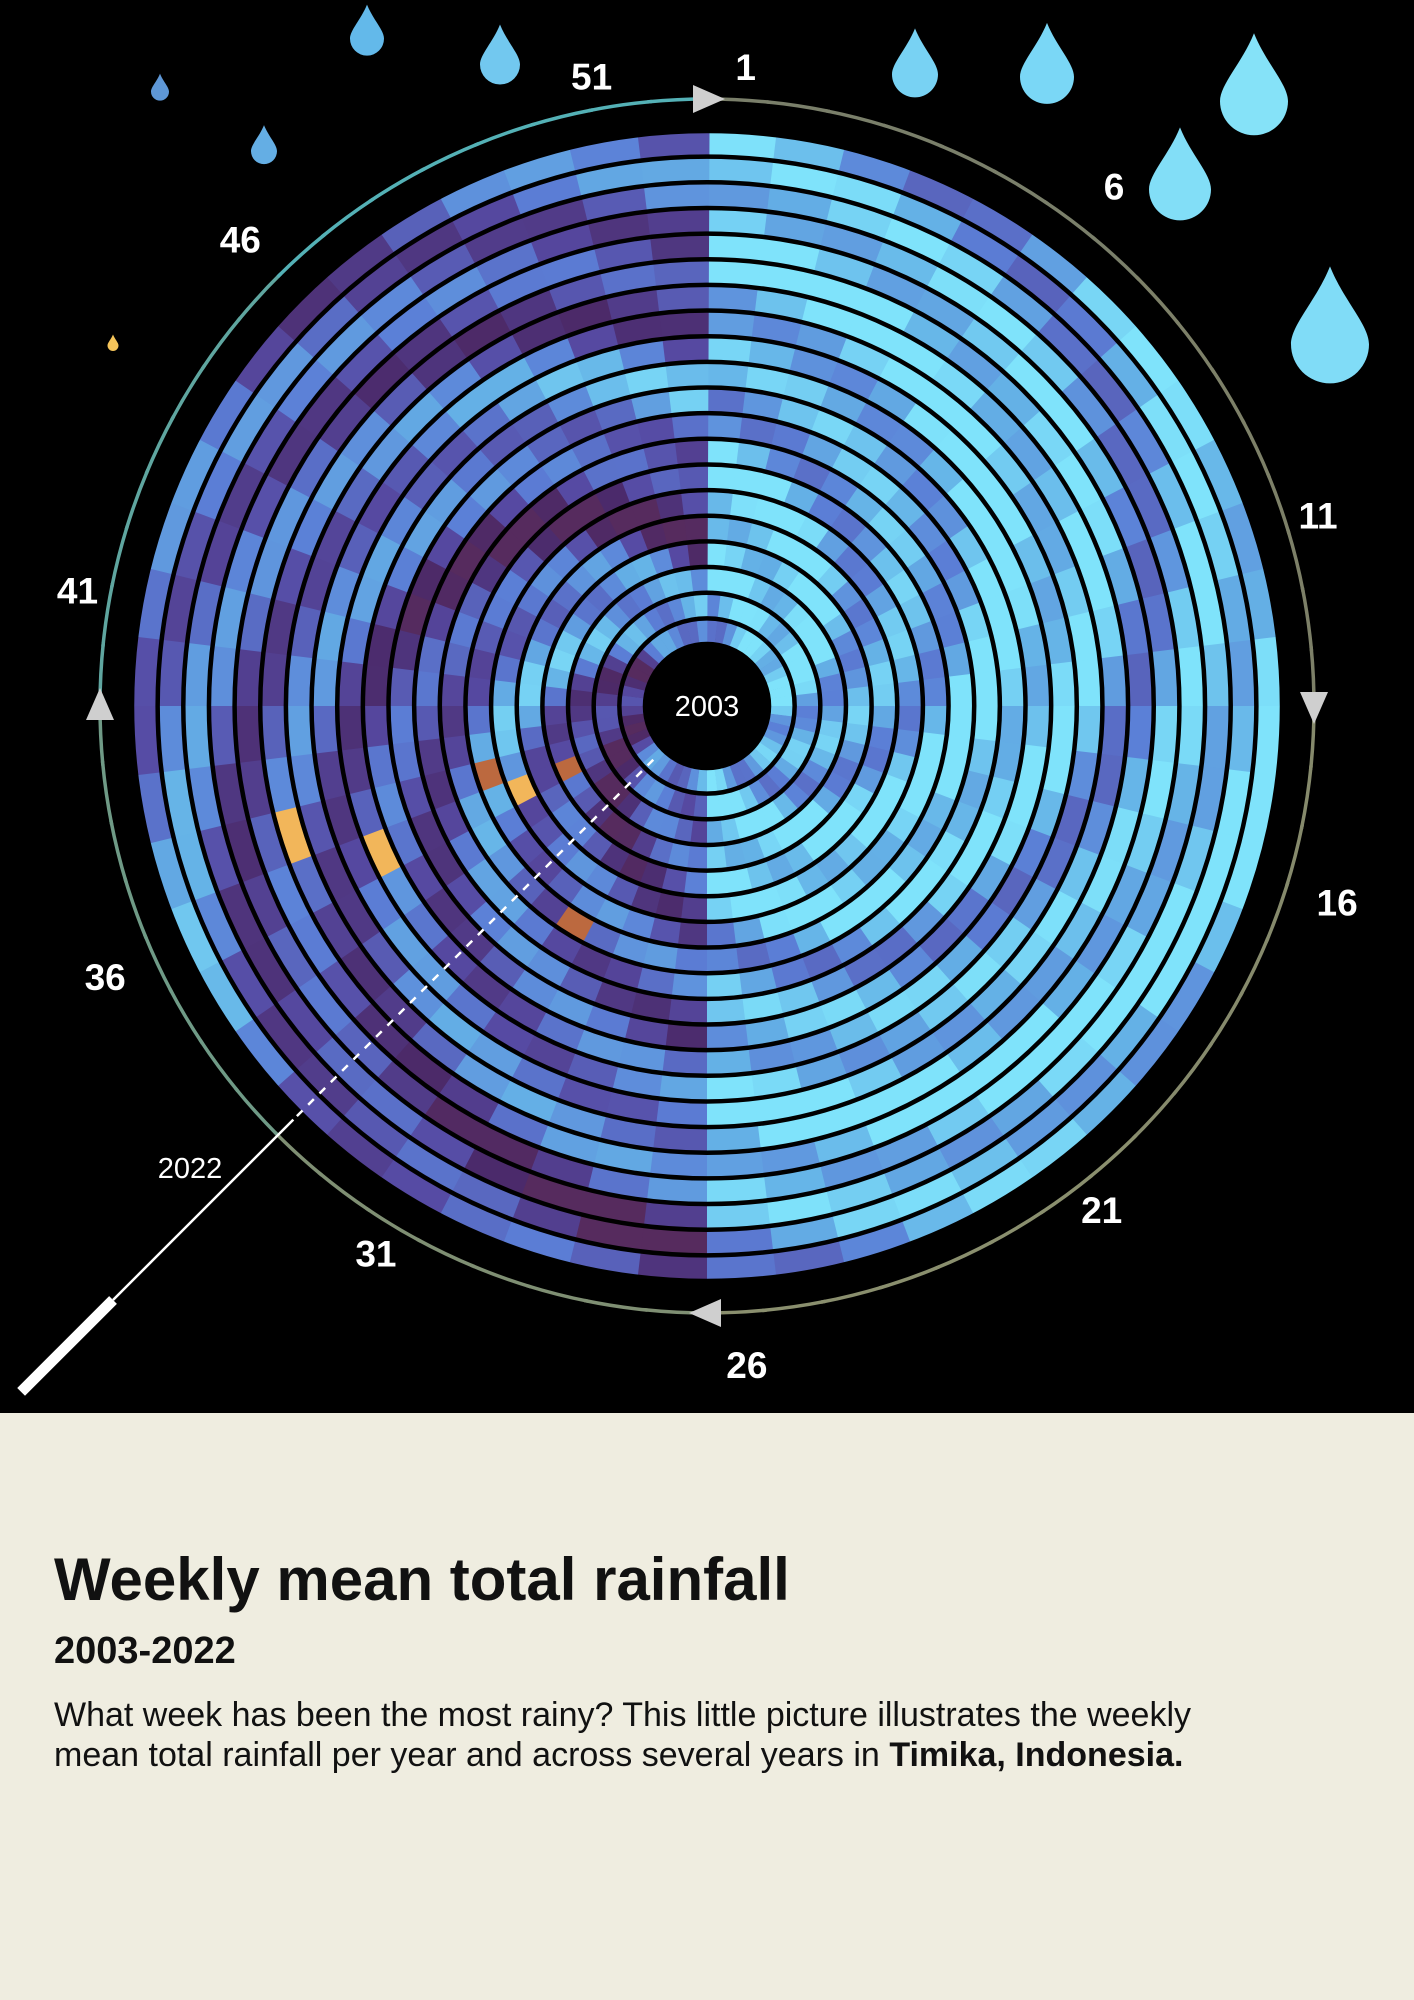  I want to click on first-year-label: 2003, so click(707, 707).